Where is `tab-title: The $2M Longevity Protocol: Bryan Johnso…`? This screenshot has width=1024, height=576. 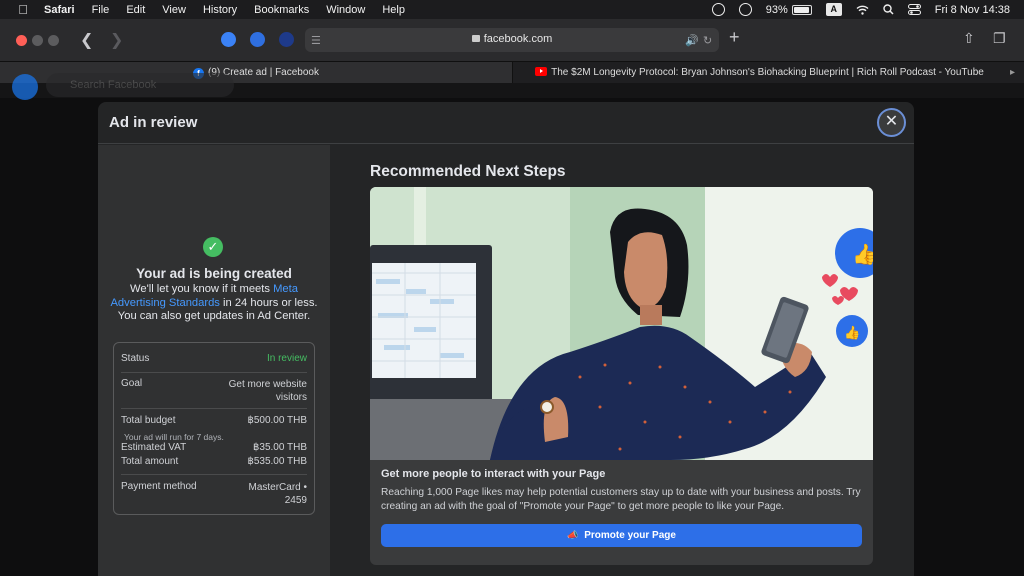 tab-title: The $2M Longevity Protocol: Bryan Johnso… is located at coordinates (767, 72).